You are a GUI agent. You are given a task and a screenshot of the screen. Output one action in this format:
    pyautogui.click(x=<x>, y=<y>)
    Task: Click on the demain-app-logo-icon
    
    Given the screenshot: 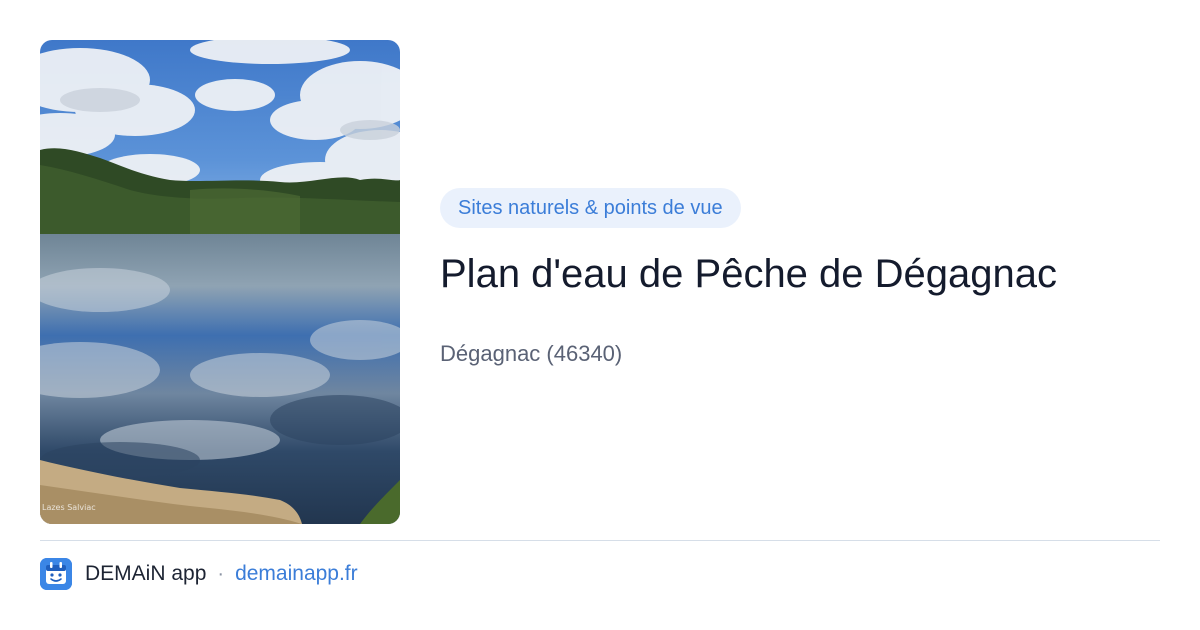 What is the action you would take?
    pyautogui.click(x=56, y=574)
    